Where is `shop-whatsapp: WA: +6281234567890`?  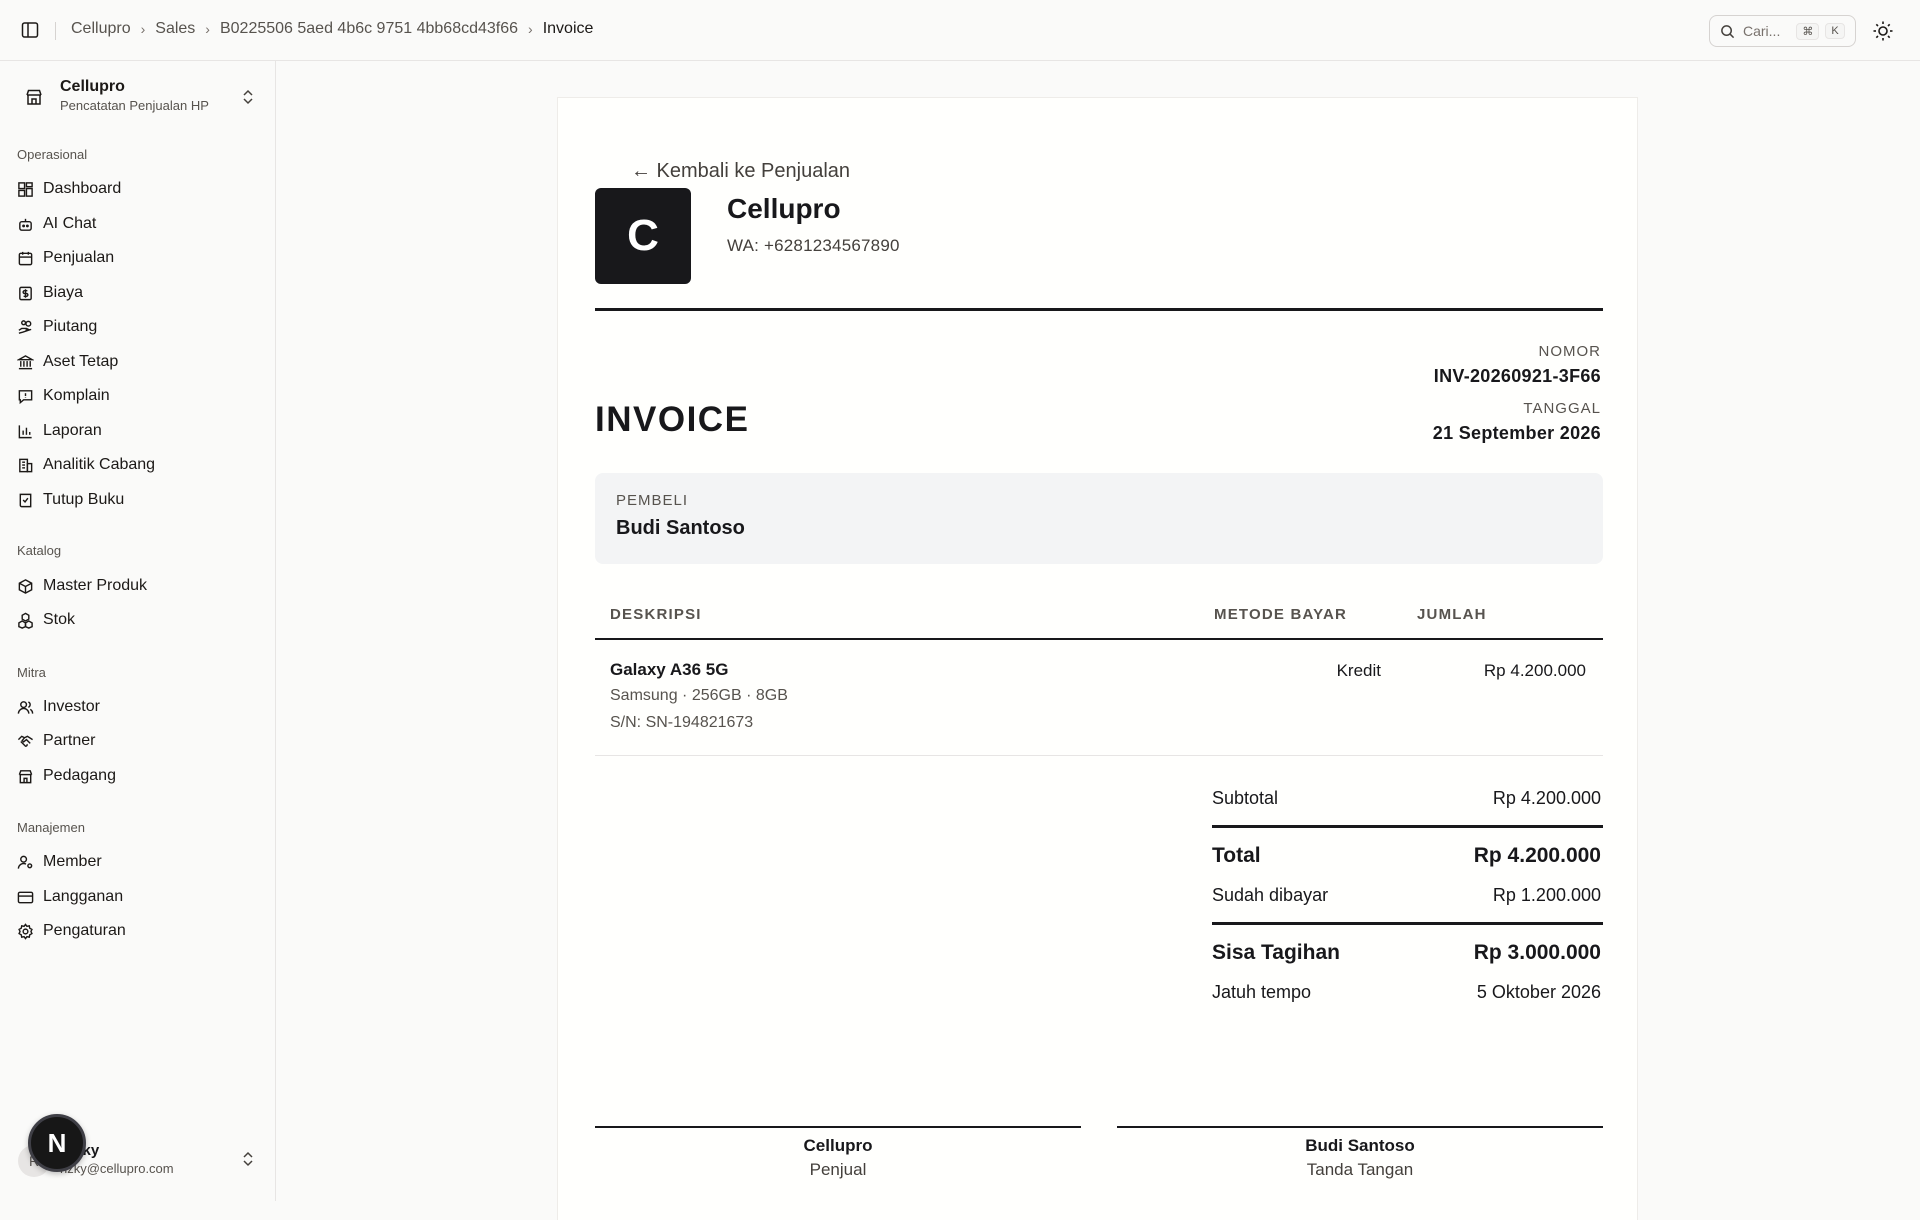
shop-whatsapp: WA: +6281234567890 is located at coordinates (813, 245).